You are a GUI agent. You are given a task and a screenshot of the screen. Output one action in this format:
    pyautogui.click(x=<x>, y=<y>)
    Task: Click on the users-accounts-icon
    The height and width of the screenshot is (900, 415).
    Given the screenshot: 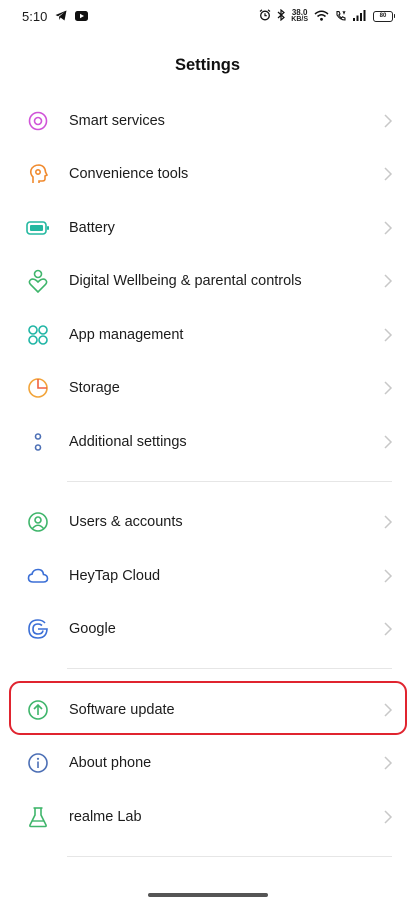 What is the action you would take?
    pyautogui.click(x=38, y=522)
    